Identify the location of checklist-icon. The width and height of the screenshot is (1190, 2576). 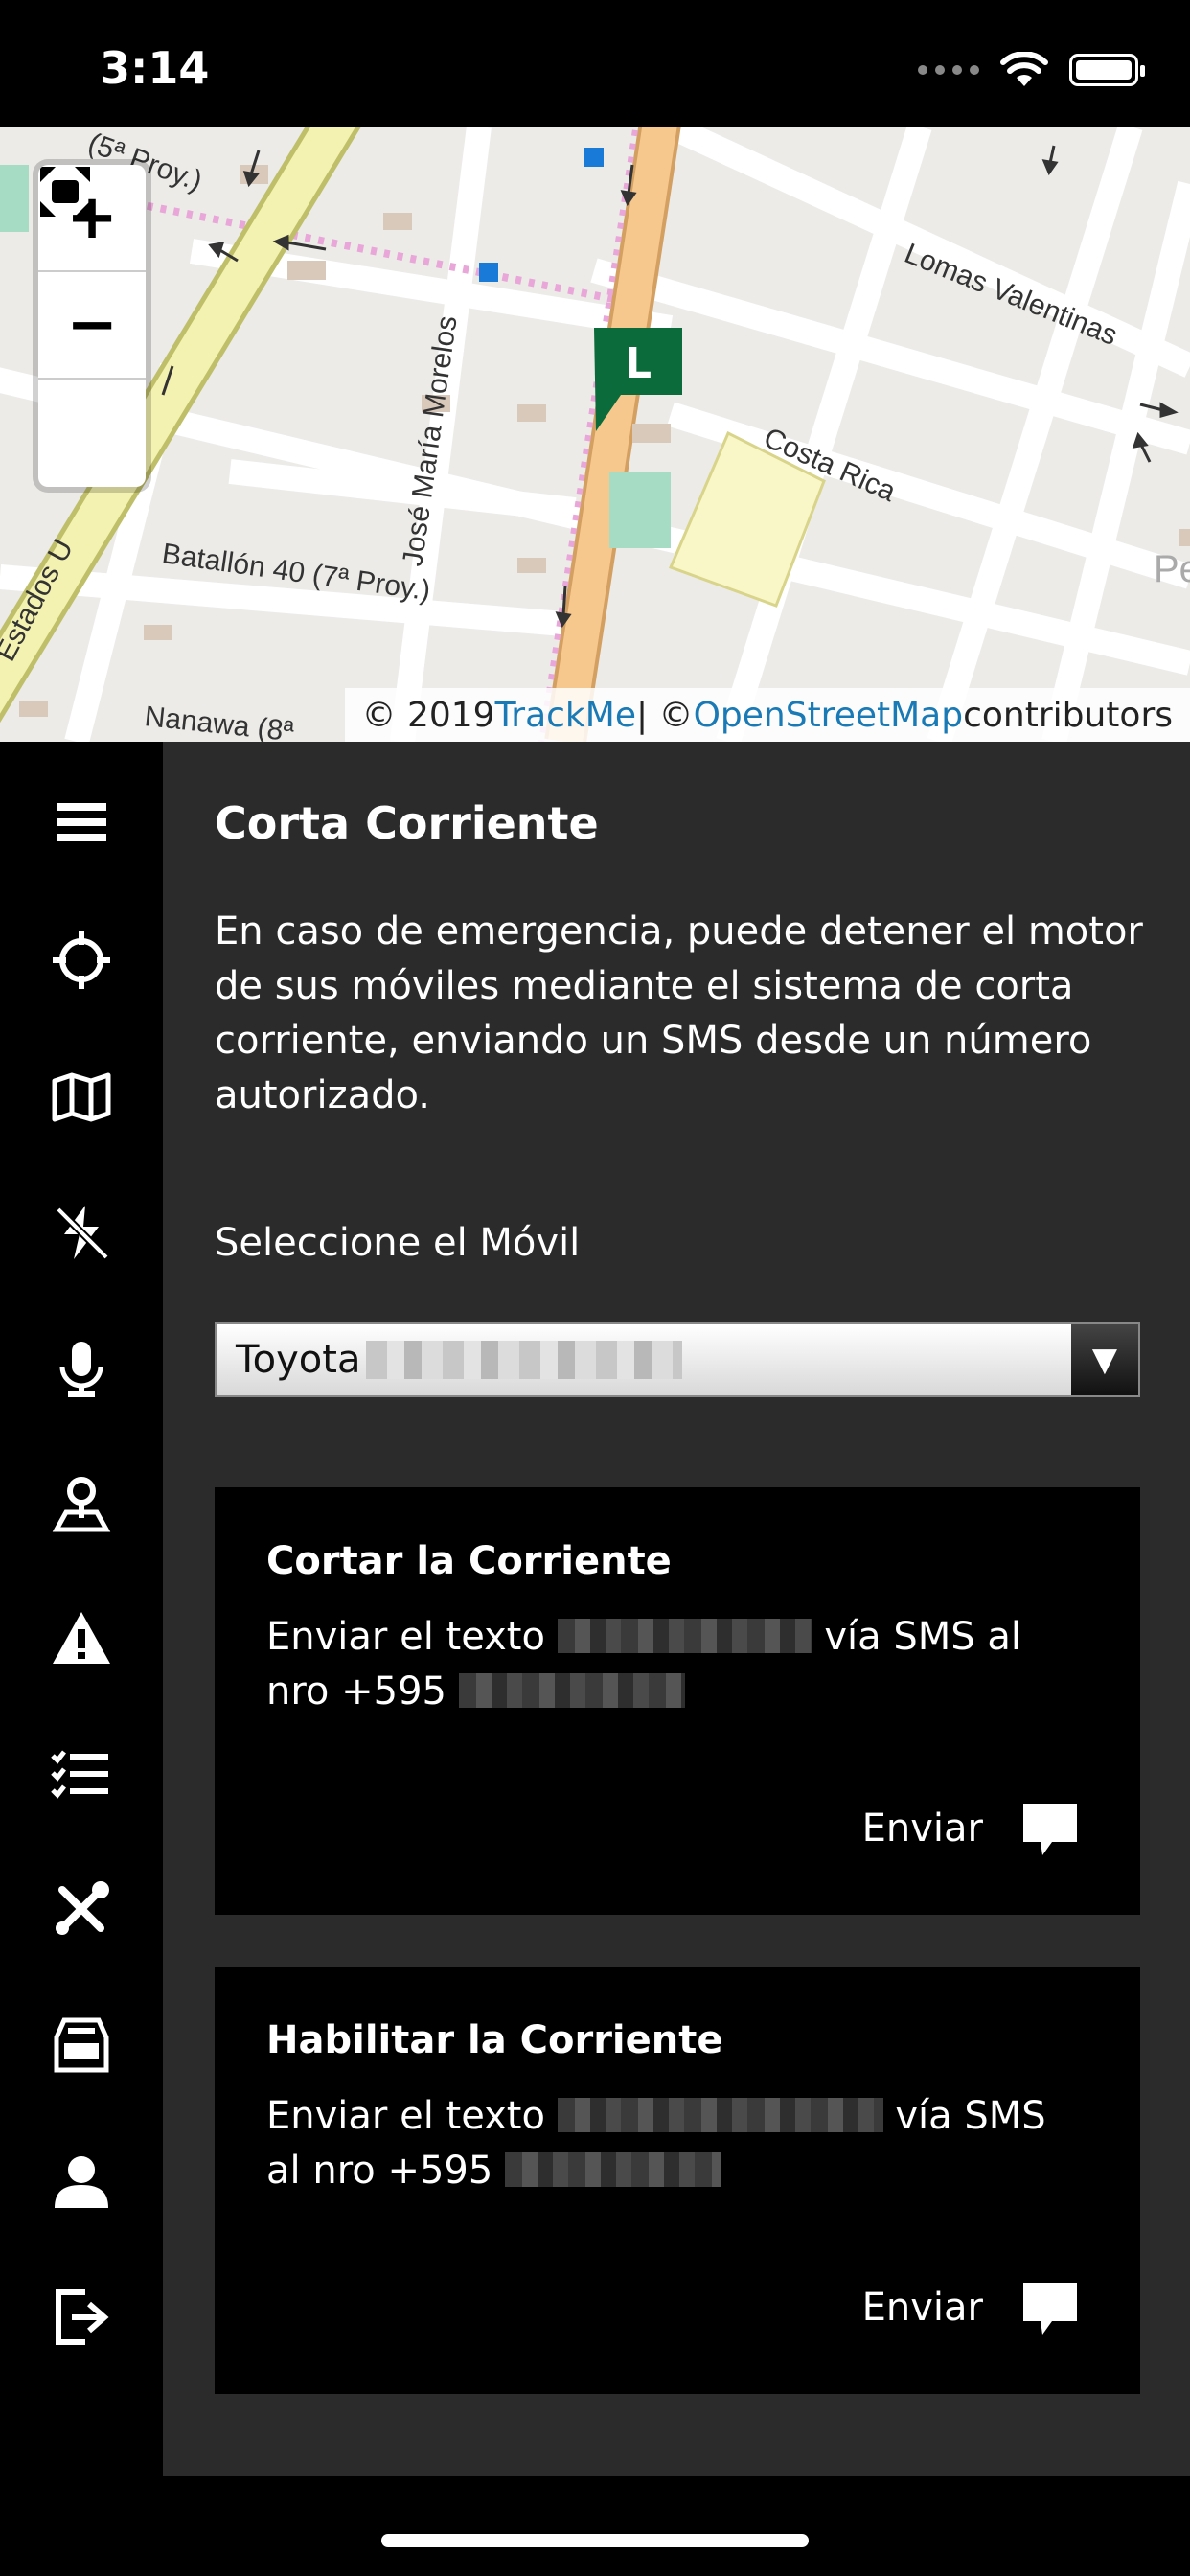
(80, 1774).